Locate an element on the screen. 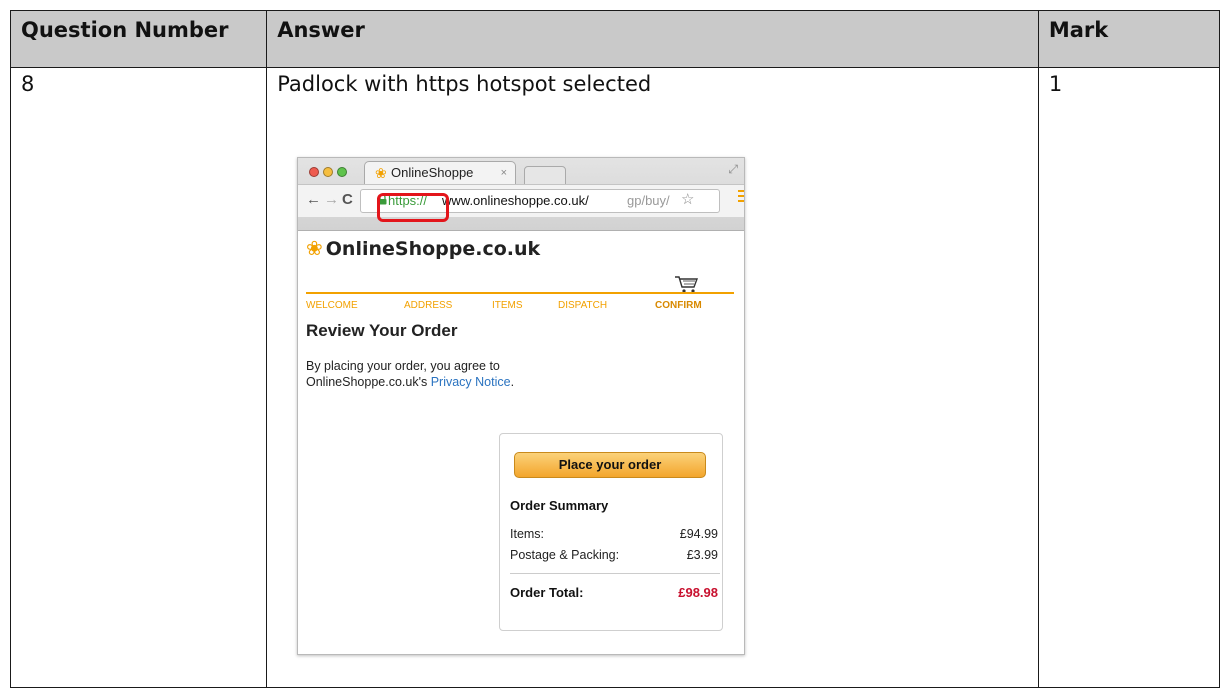 The height and width of the screenshot is (688, 1230). order-total-label: Order Total: is located at coordinates (547, 592).